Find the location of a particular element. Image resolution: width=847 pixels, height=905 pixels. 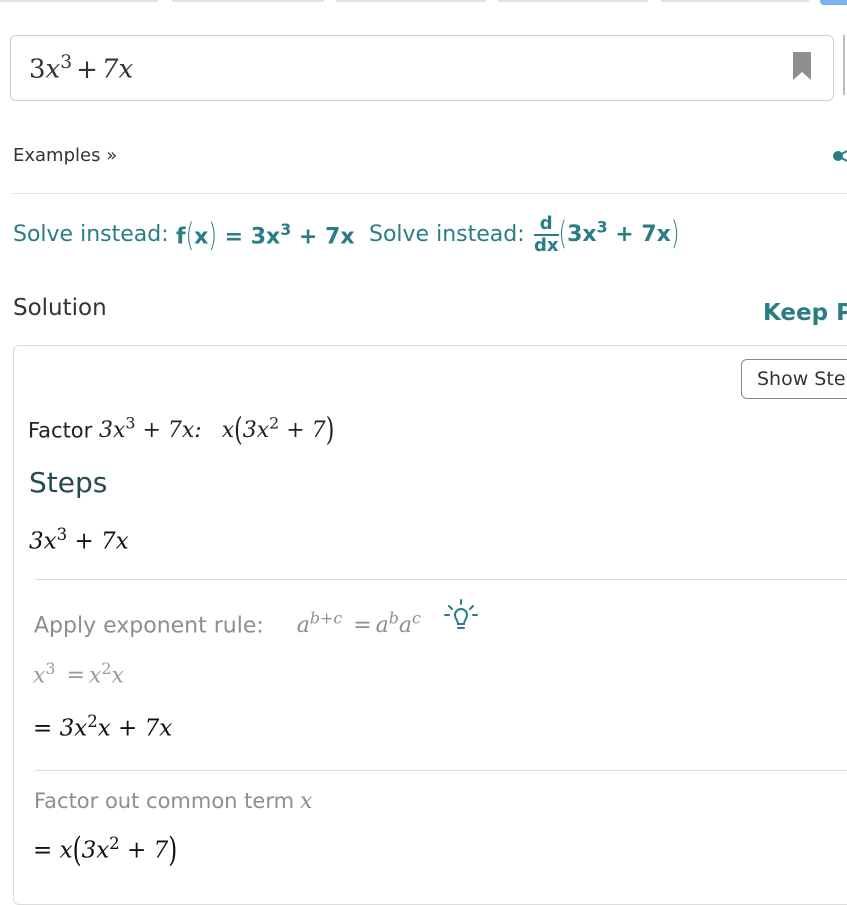

input-var: x is located at coordinates (53, 69).